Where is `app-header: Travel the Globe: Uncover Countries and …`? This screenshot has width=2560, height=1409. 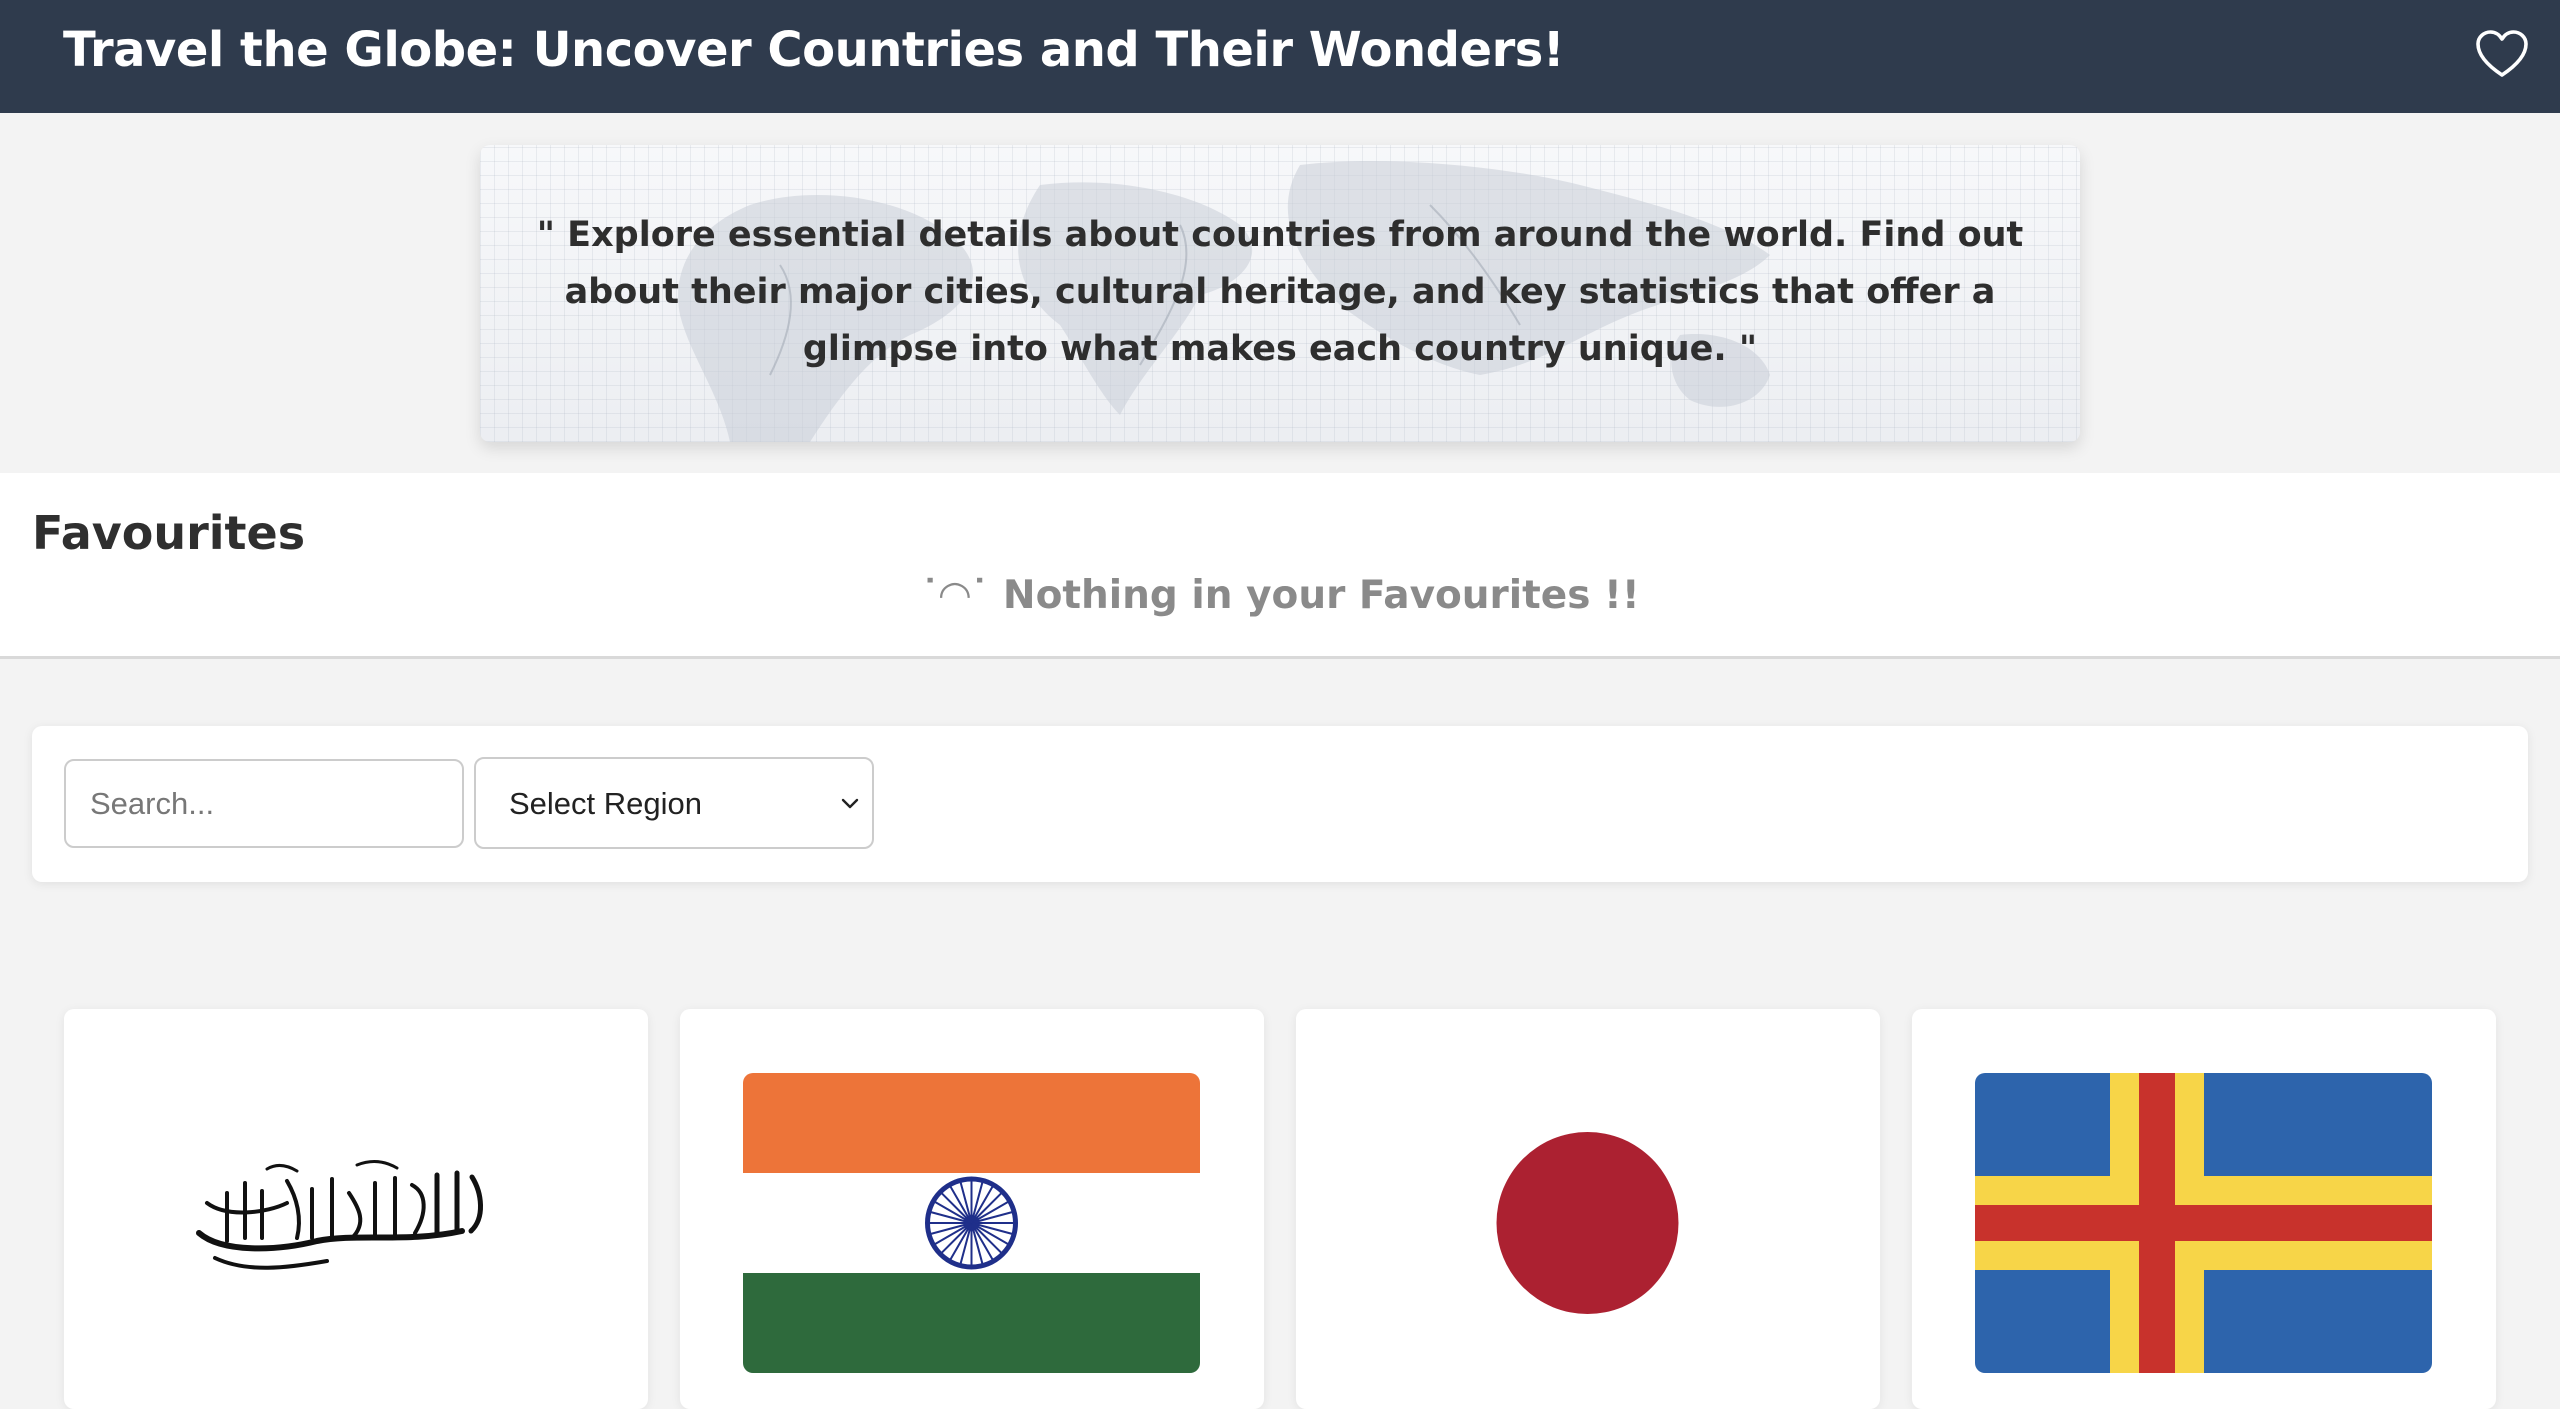 app-header: Travel the Globe: Uncover Countries and … is located at coordinates (1280, 56).